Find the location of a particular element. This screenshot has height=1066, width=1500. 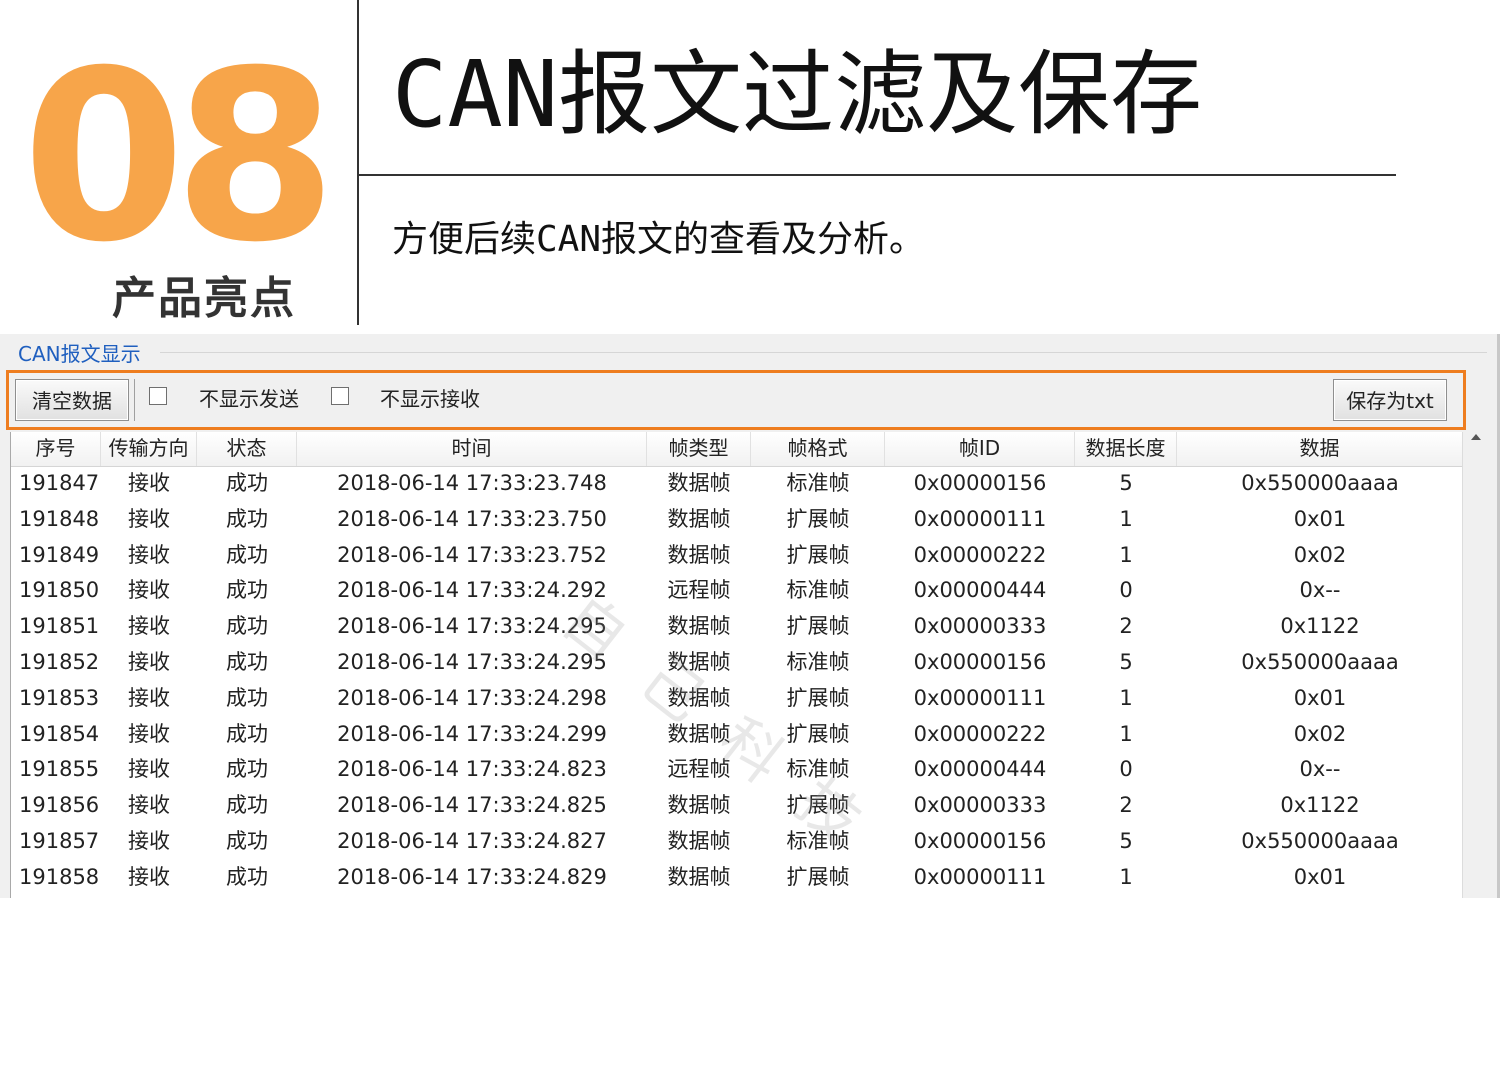

table-cell: 2 is located at coordinates (1126, 805).